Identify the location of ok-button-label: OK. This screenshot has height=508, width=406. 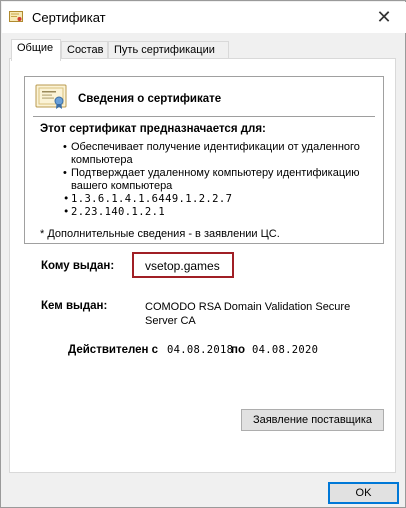
(363, 493).